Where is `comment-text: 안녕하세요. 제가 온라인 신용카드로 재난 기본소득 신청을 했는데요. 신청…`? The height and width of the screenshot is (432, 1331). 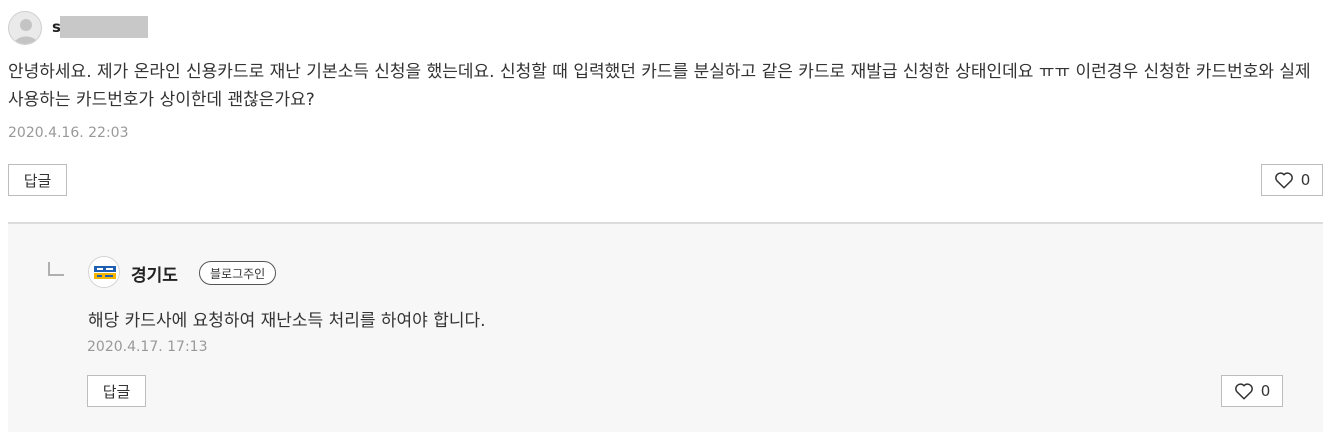
comment-text: 안녕하세요. 제가 온라인 신용카드로 재난 기본소득 신청을 했는데요. 신청… is located at coordinates (659, 86).